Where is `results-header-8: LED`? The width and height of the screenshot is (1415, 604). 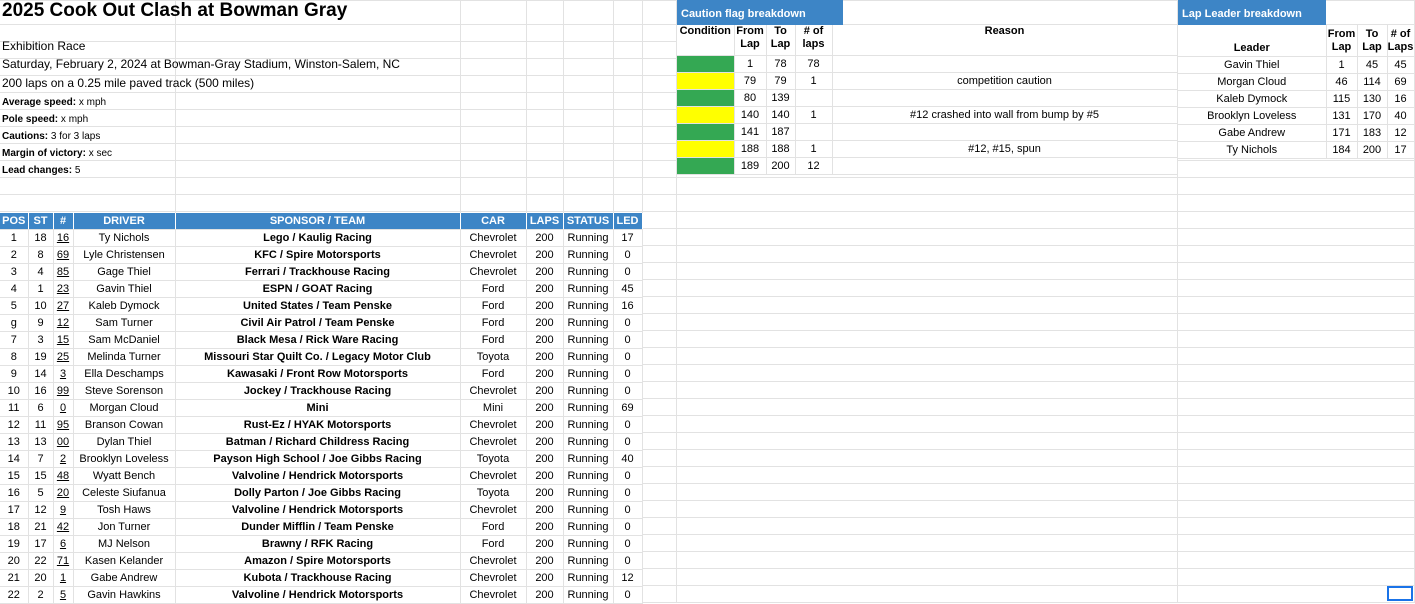
results-header-8: LED is located at coordinates (628, 221).